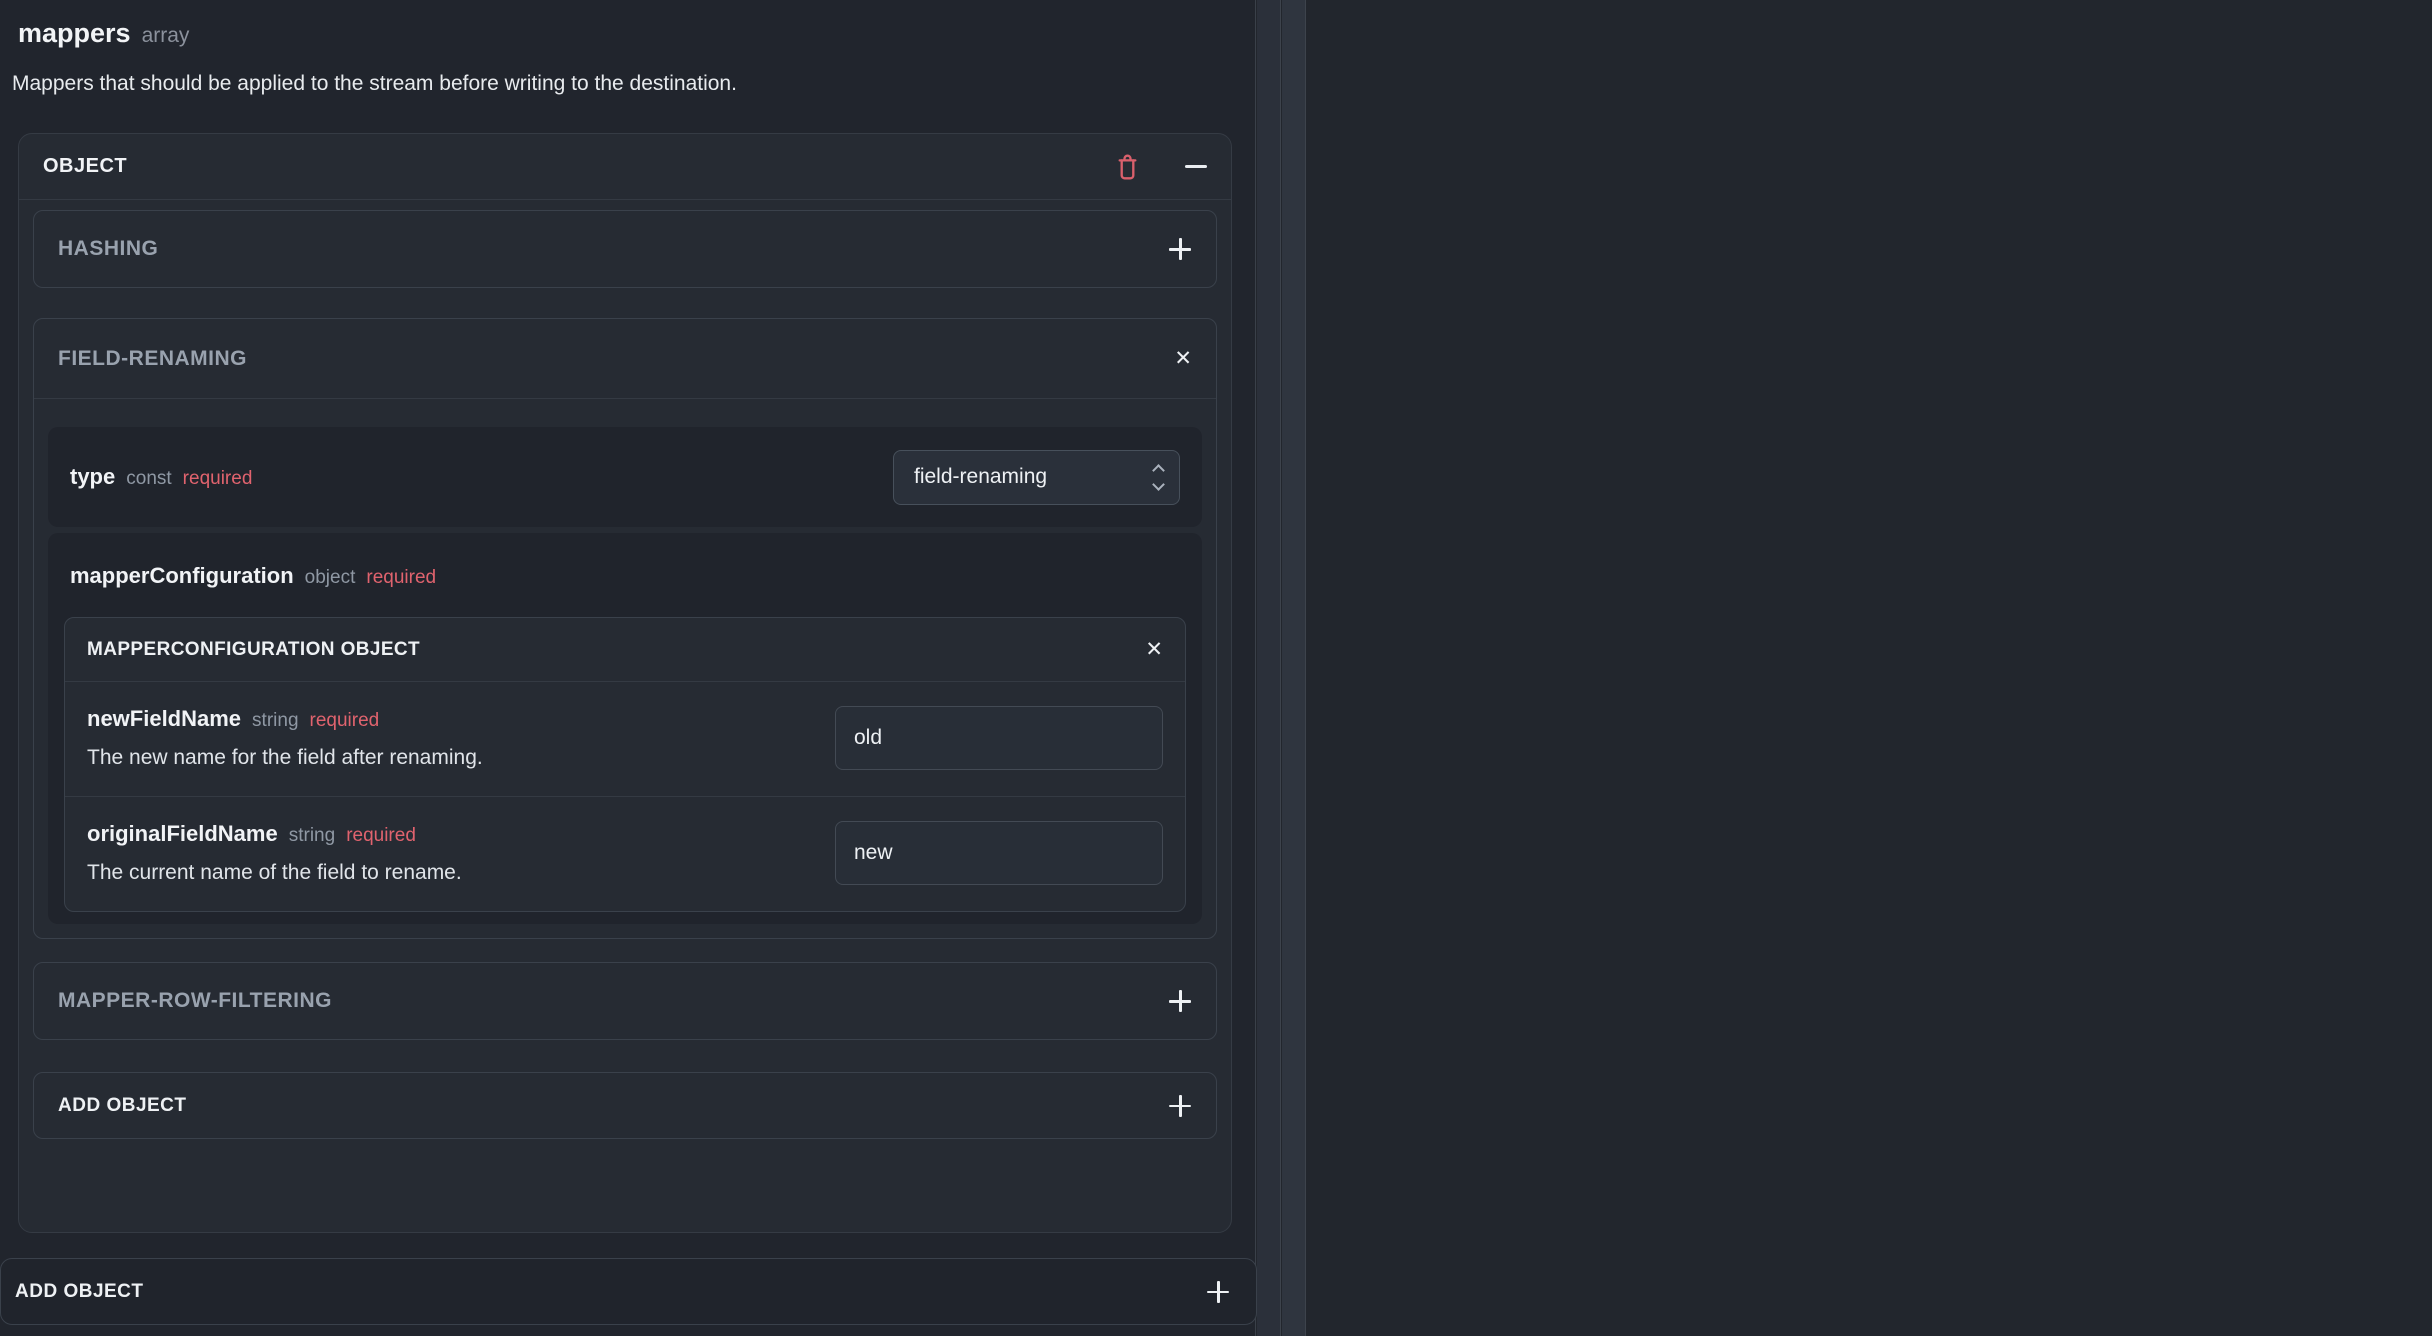 The height and width of the screenshot is (1336, 2432). I want to click on add-object-button: ADD OBJECT, so click(625, 1105).